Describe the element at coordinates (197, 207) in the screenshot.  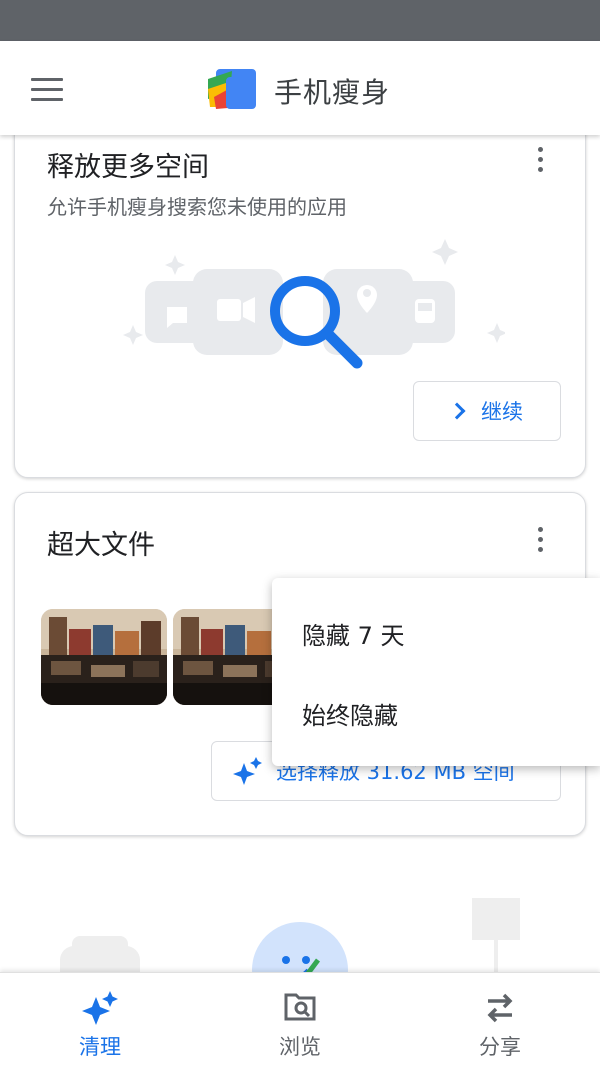
I see `card-subtitle: 允许手机瘦身搜索您未使用的应用` at that location.